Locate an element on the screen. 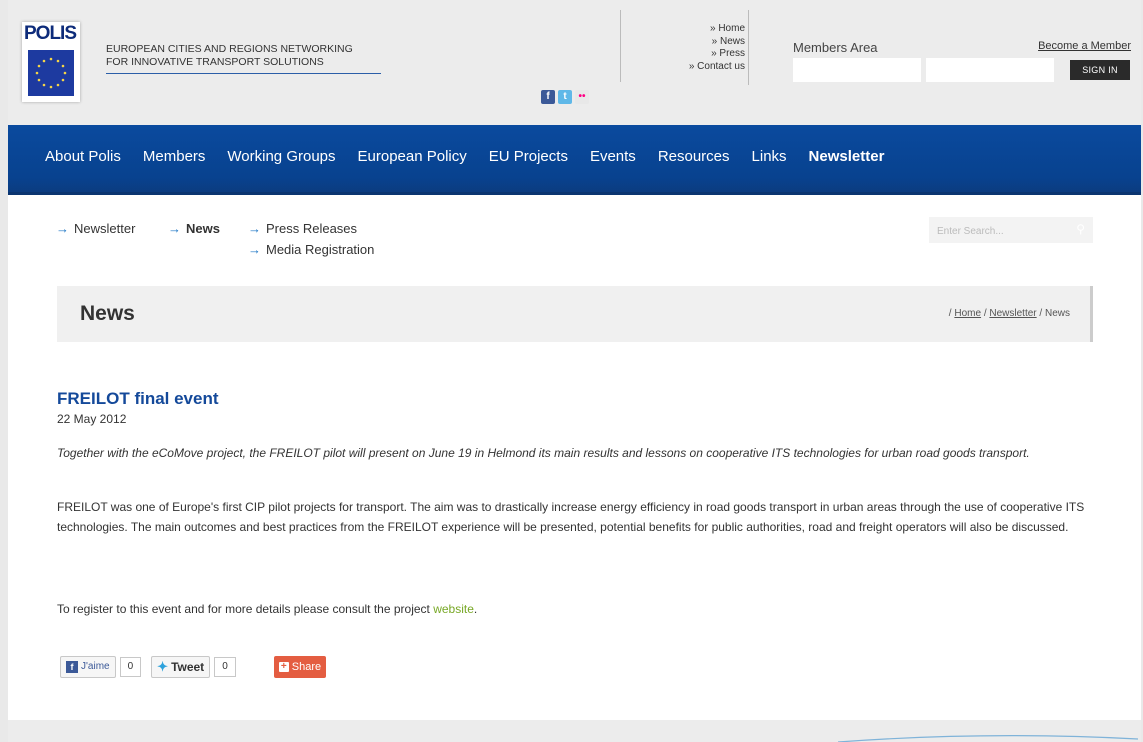  nav-item-links: Links is located at coordinates (769, 156).